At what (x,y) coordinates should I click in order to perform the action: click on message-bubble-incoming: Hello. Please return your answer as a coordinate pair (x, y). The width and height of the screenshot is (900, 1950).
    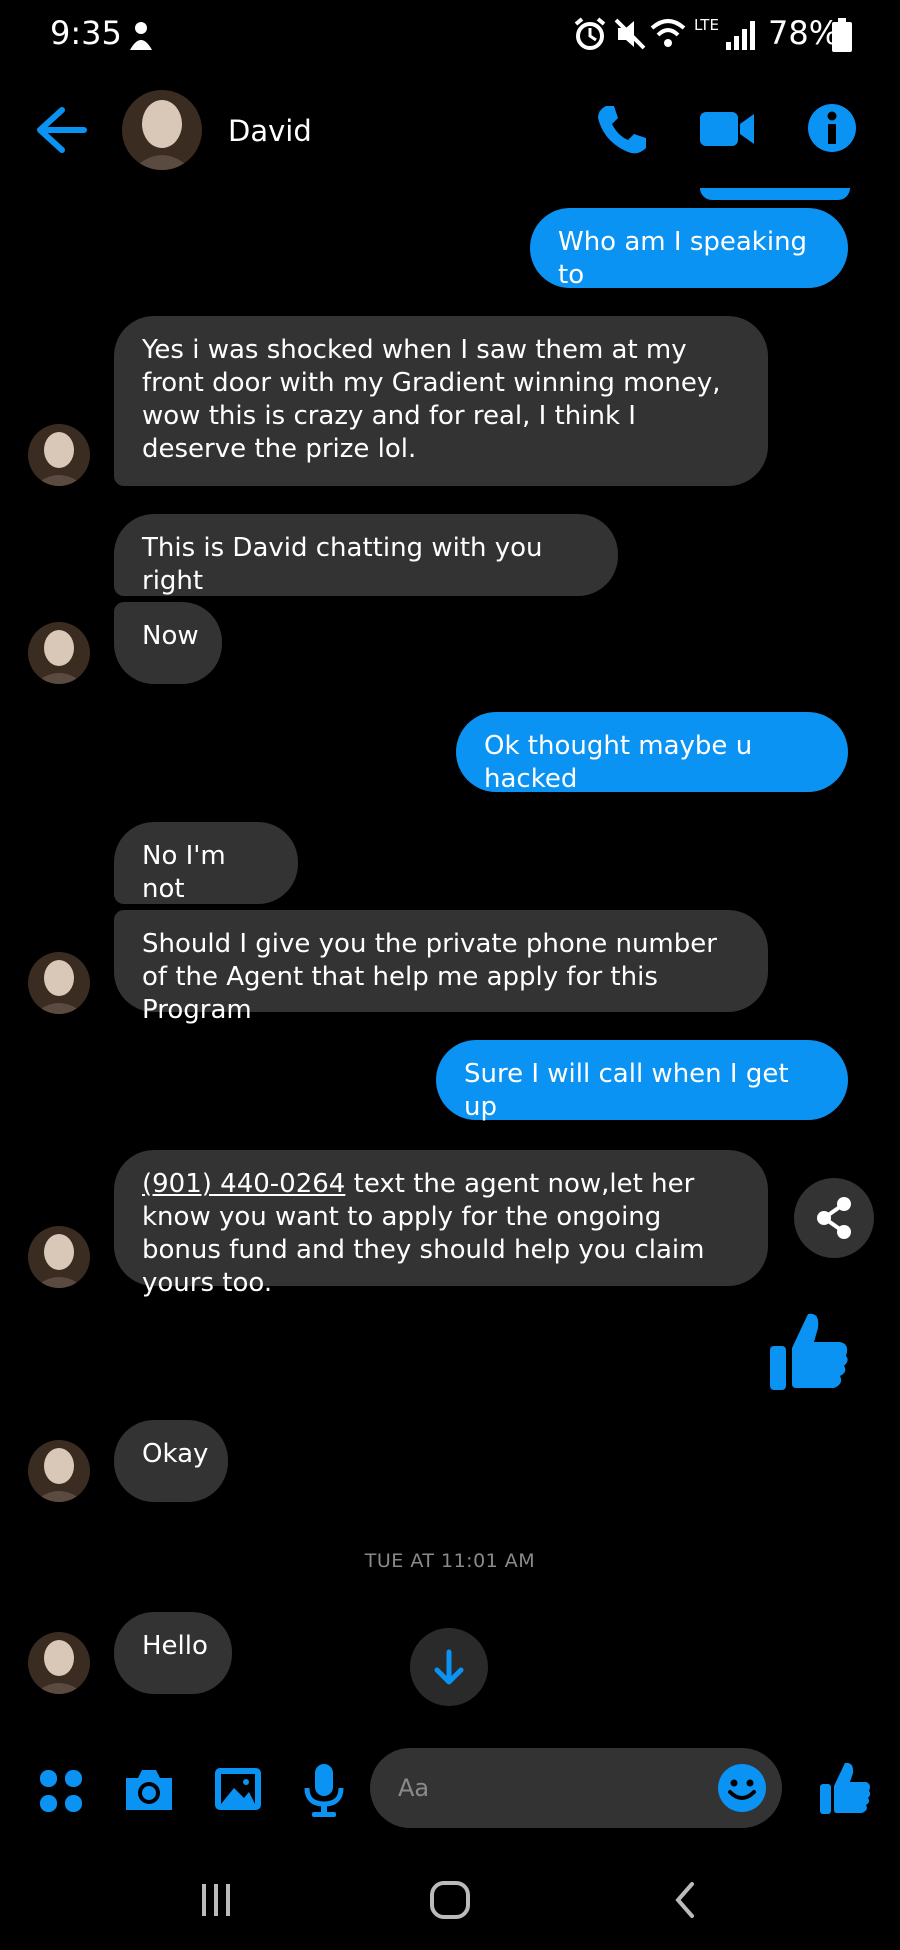
    Looking at the image, I should click on (173, 1653).